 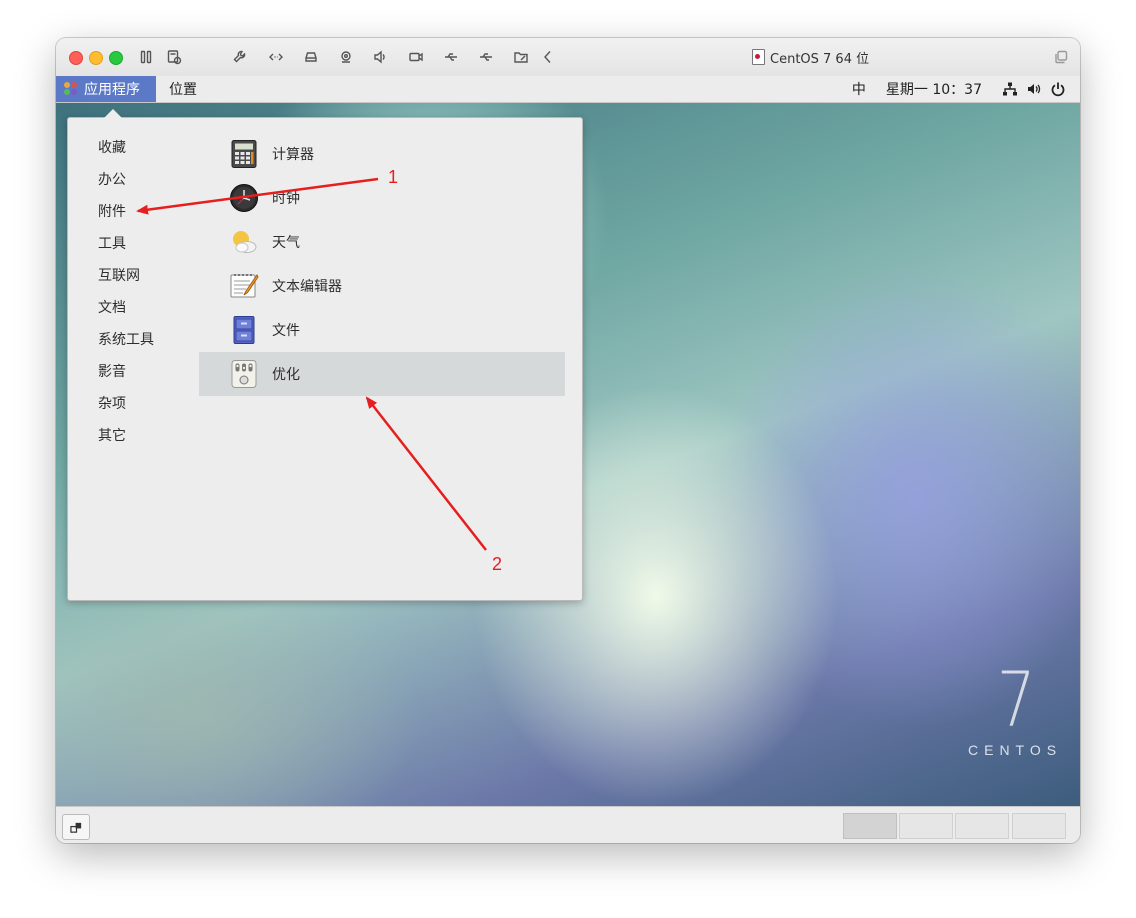 I want to click on menu-pointer, so click(x=113, y=113).